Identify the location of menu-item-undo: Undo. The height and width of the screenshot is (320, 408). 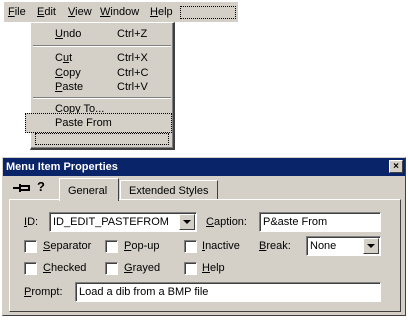
(68, 34).